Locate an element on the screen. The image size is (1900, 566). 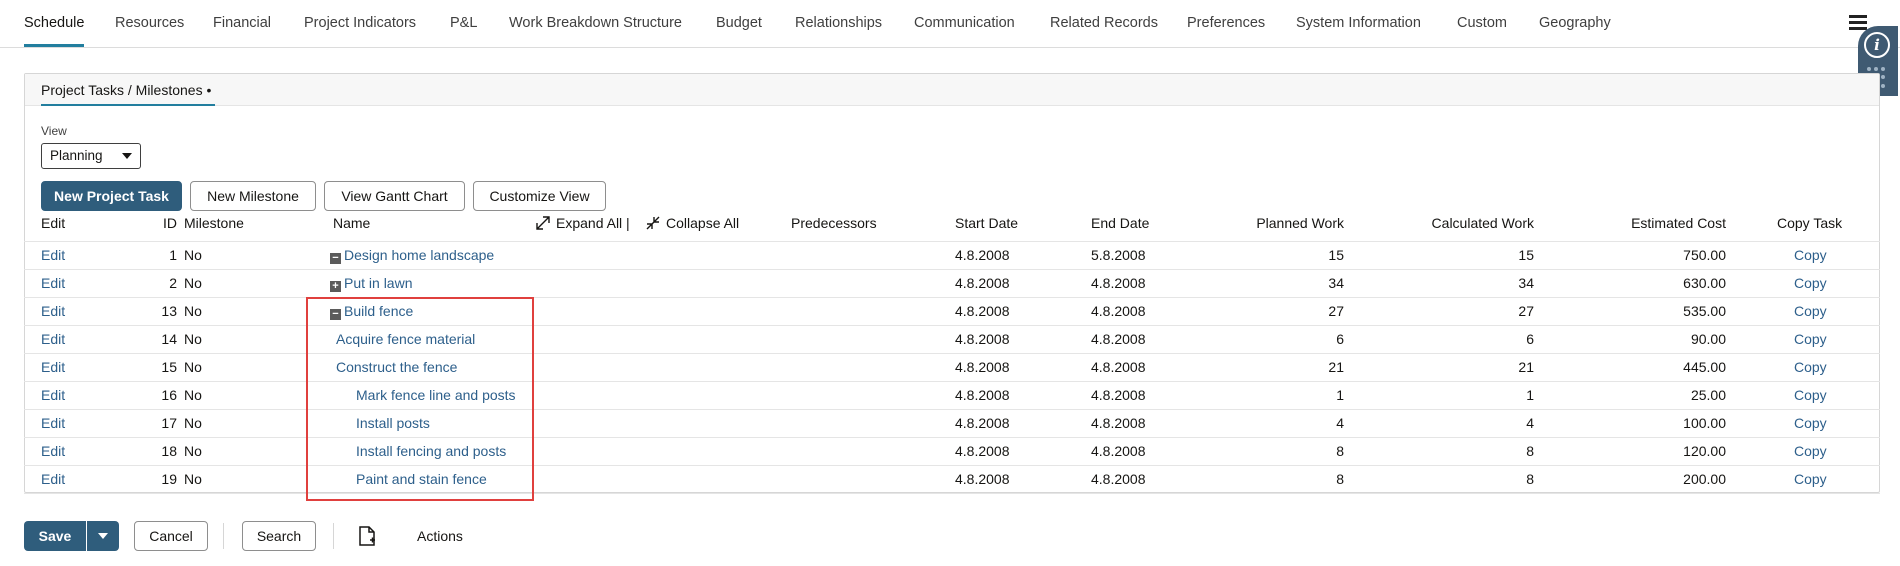
task-name-link: Construct the fence is located at coordinates (396, 367).